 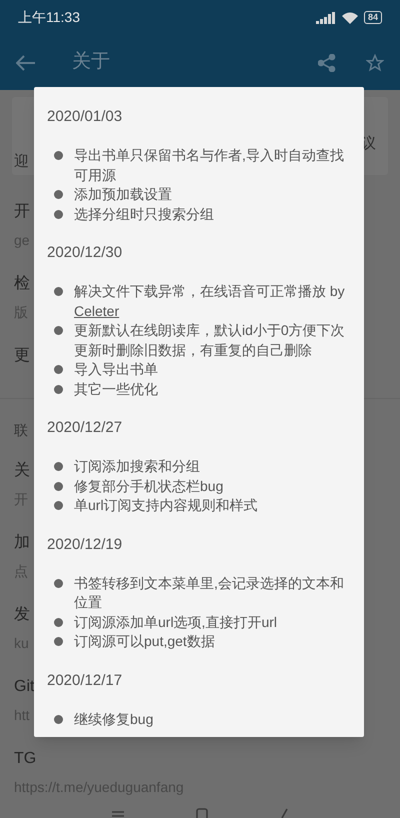 What do you see at coordinates (22, 471) in the screenshot?
I see `item-title: 关` at bounding box center [22, 471].